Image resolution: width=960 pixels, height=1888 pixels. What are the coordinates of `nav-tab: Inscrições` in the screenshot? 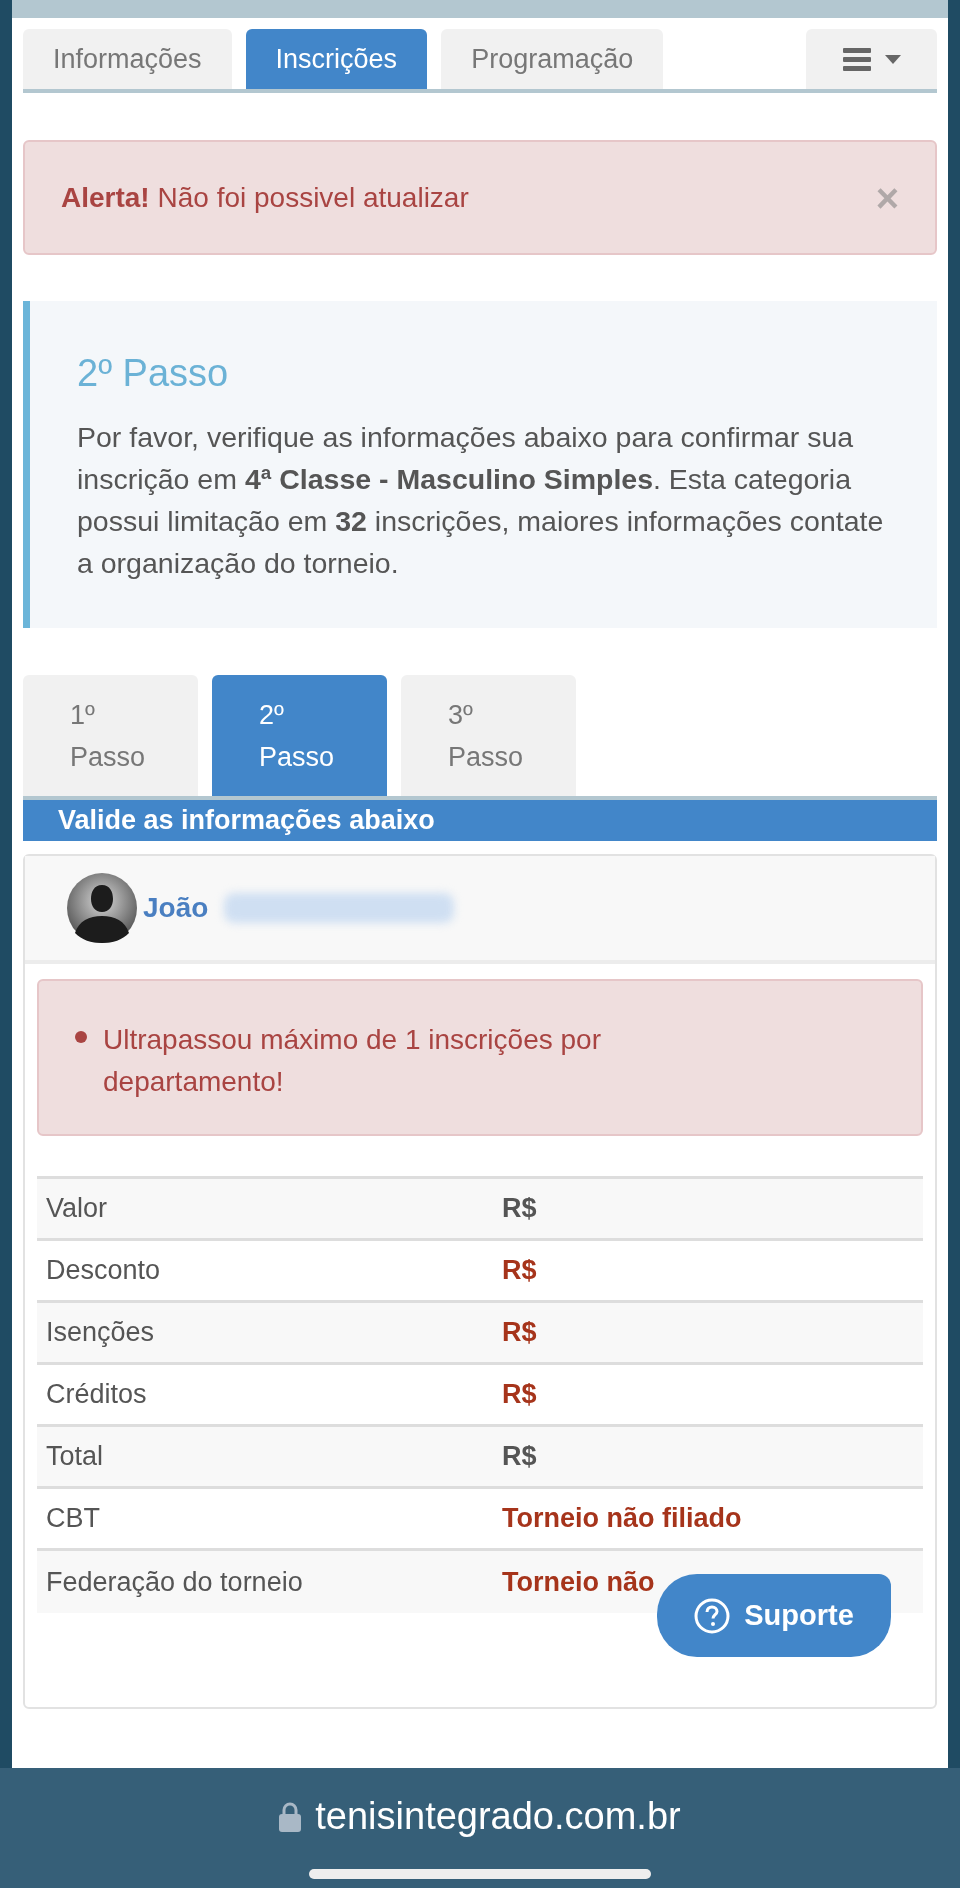 It's located at (336, 59).